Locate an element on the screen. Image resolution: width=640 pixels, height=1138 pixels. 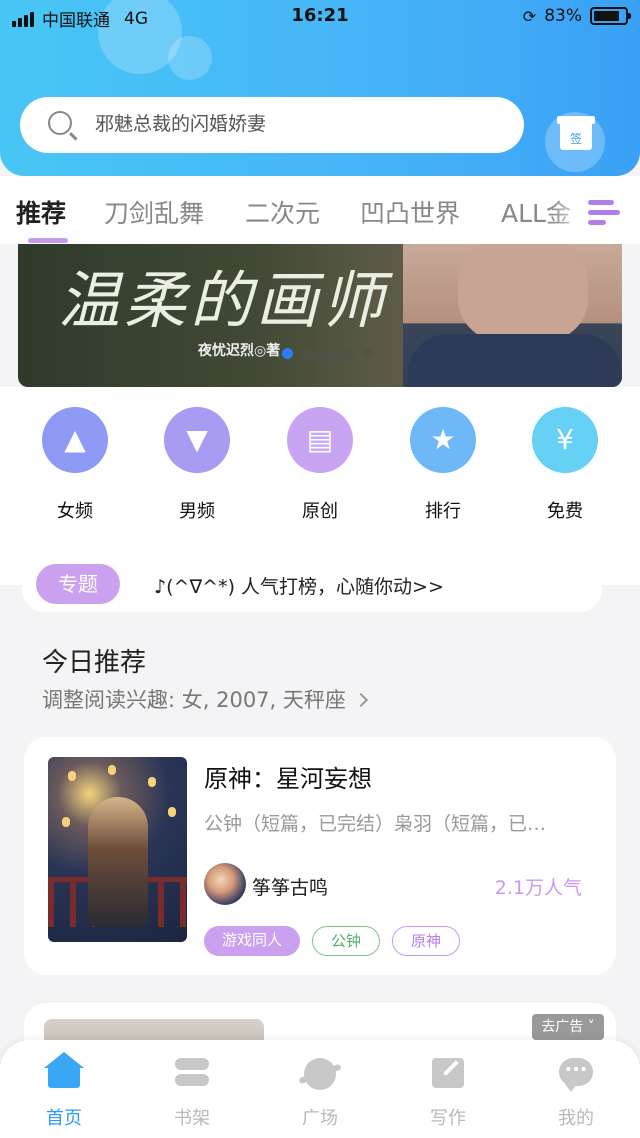
tab-menu-icon is located at coordinates (602, 213).